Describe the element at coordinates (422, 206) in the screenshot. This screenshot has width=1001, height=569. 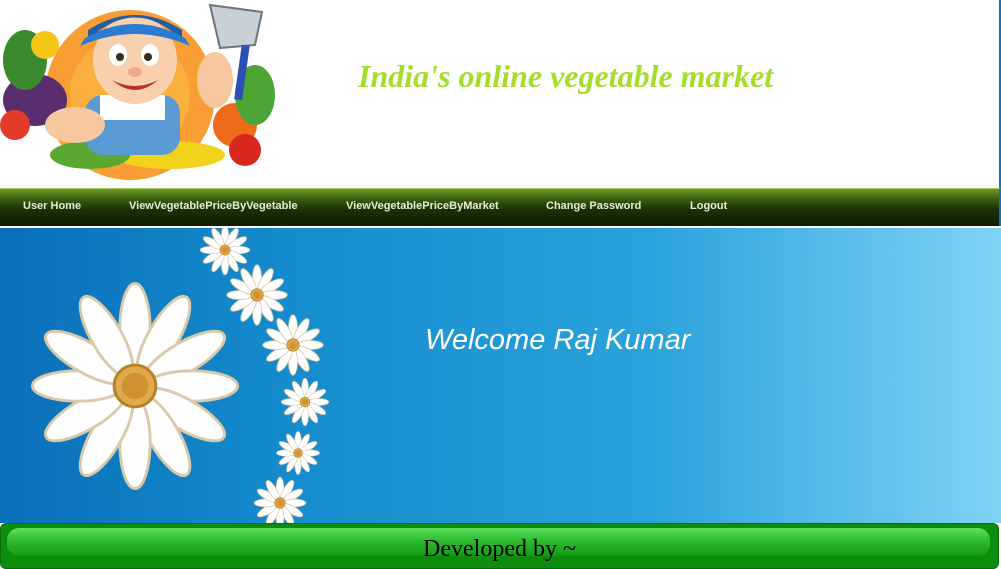
I see `nav-view-price-by-market: ViewVegetablePriceByMarket` at that location.